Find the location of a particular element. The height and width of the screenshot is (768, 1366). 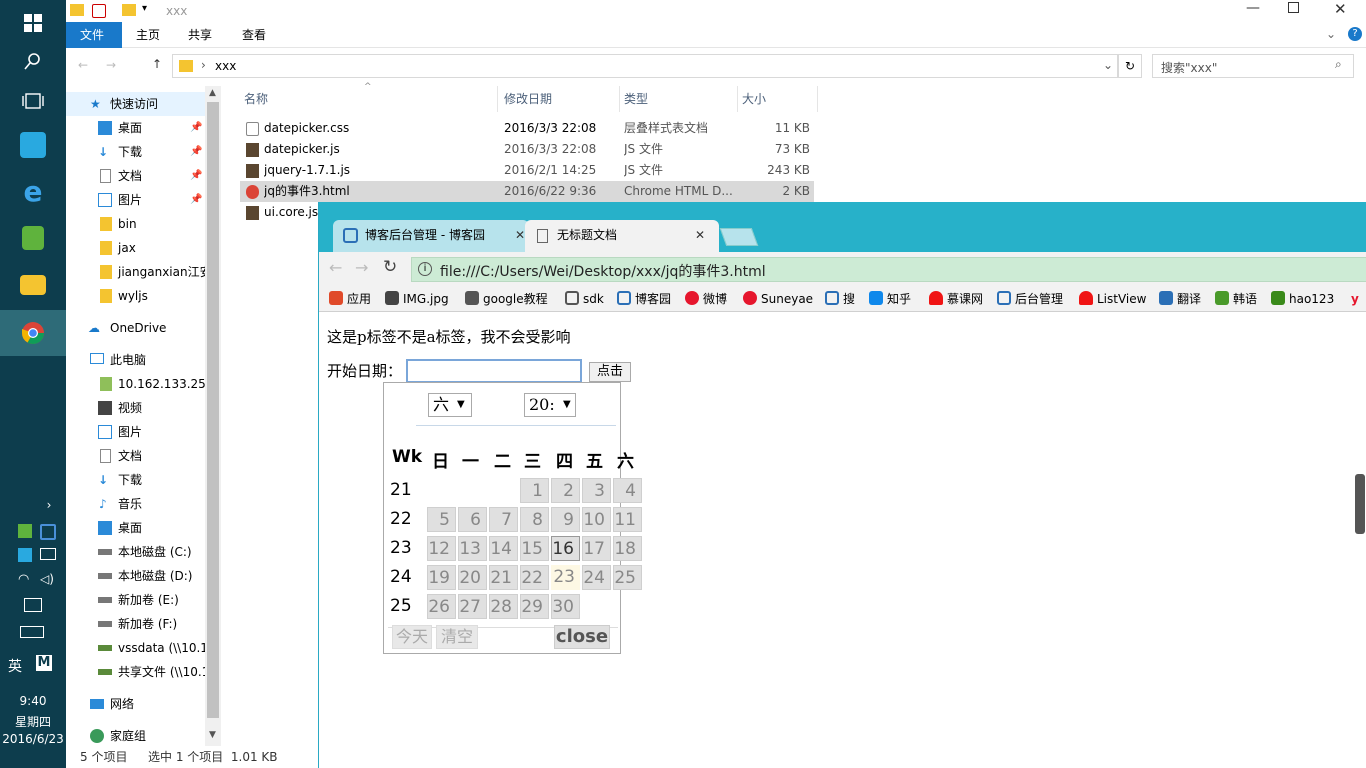

day-cell: 8 is located at coordinates (534, 519).